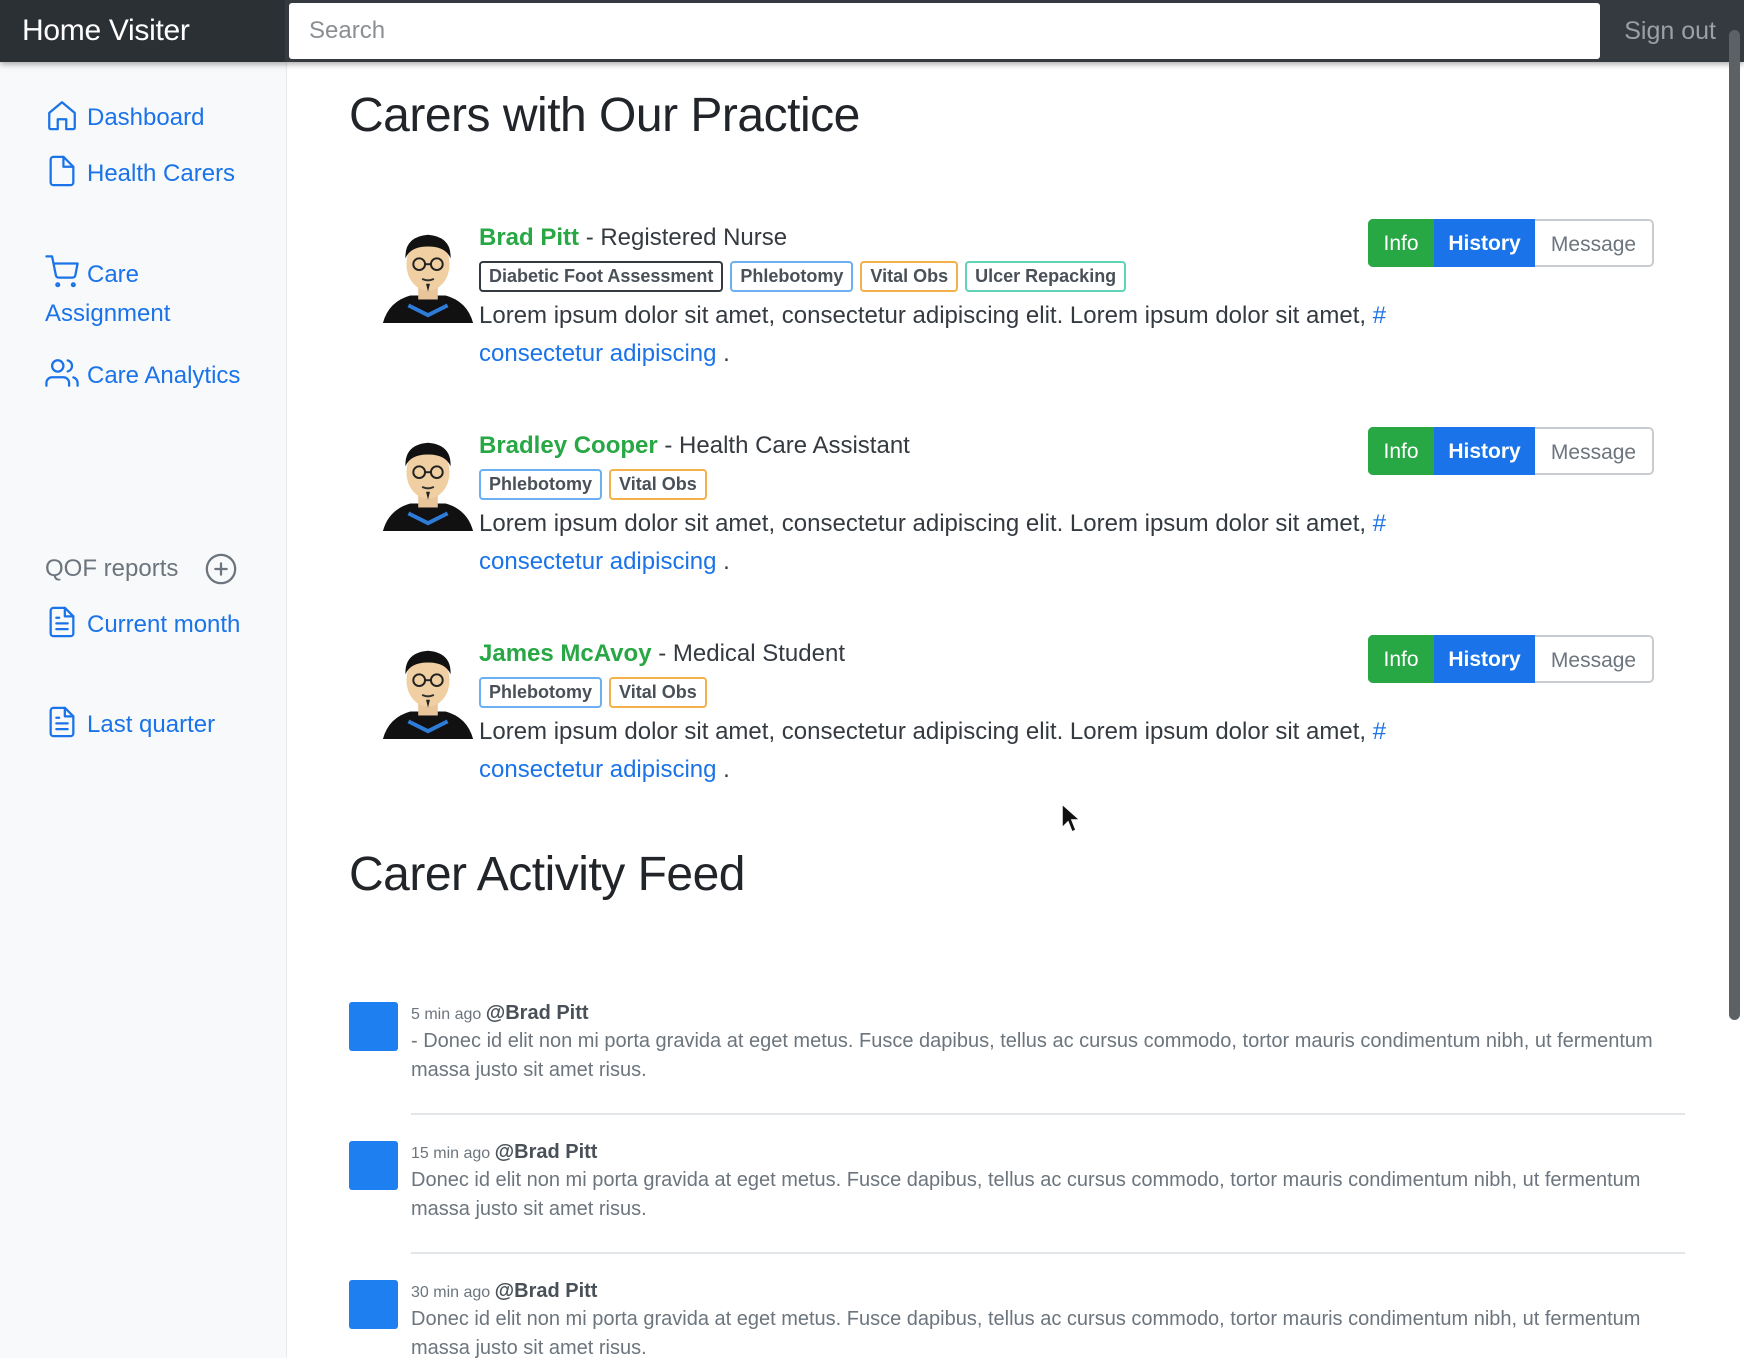 This screenshot has height=1363, width=1744. What do you see at coordinates (944, 31) in the screenshot?
I see `search-input` at bounding box center [944, 31].